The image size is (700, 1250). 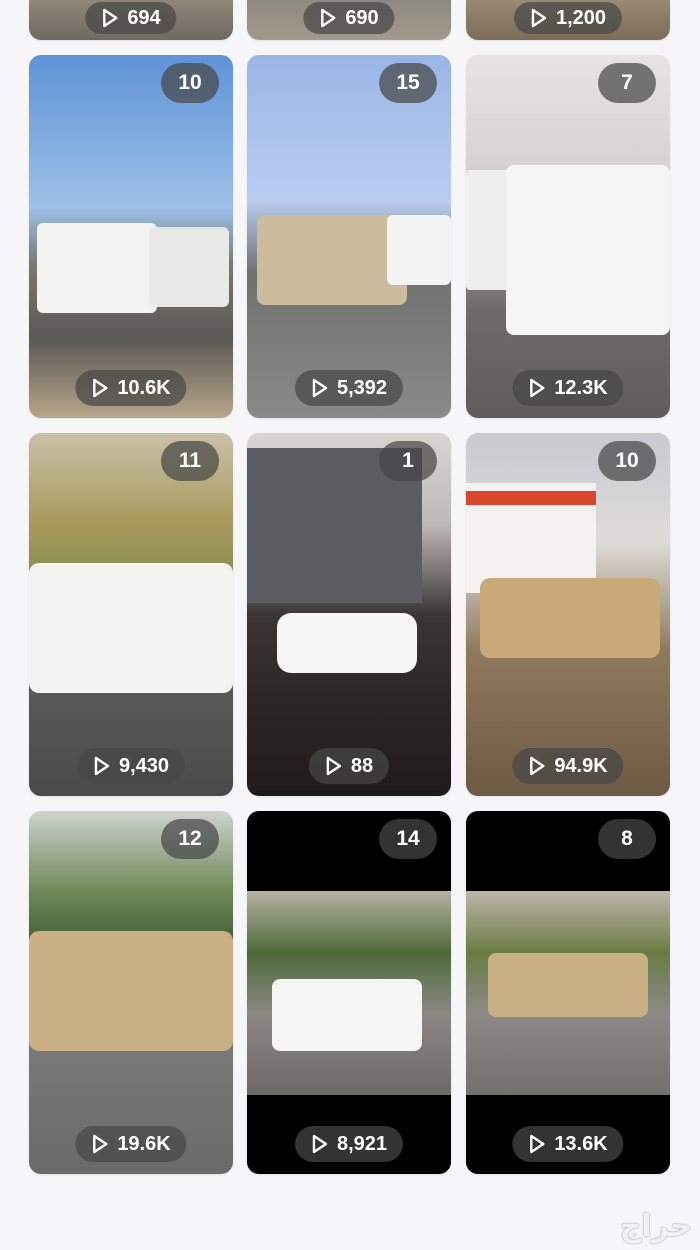 I want to click on clip-count-badge: 11, so click(x=190, y=461).